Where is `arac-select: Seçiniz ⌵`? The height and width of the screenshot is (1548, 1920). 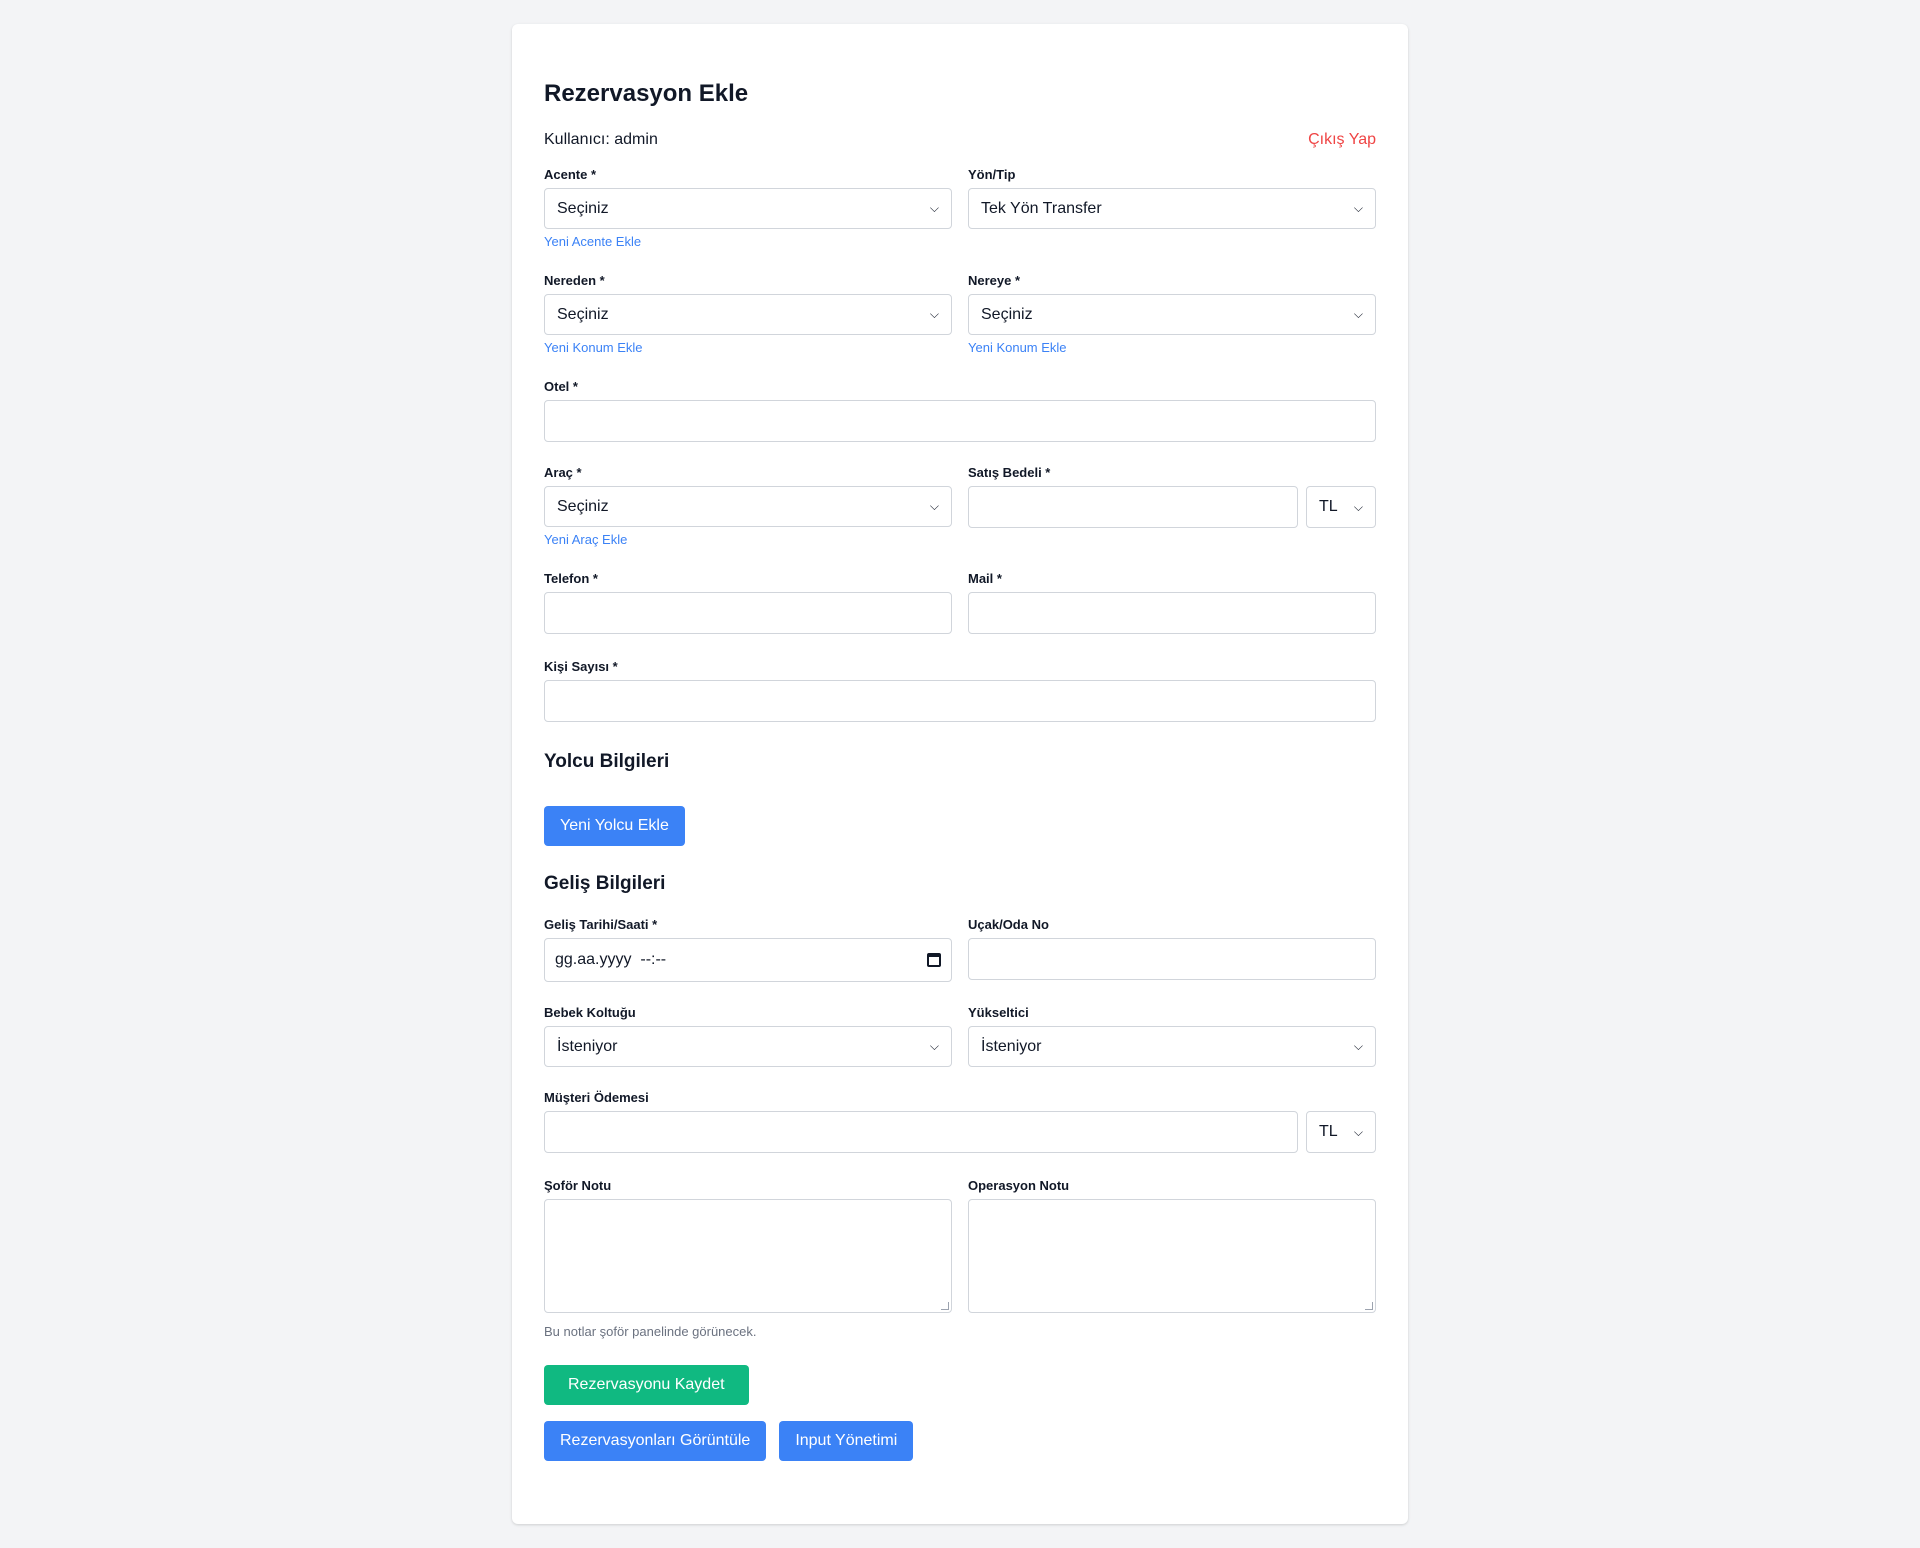
arac-select: Seçiniz ⌵ is located at coordinates (748, 506).